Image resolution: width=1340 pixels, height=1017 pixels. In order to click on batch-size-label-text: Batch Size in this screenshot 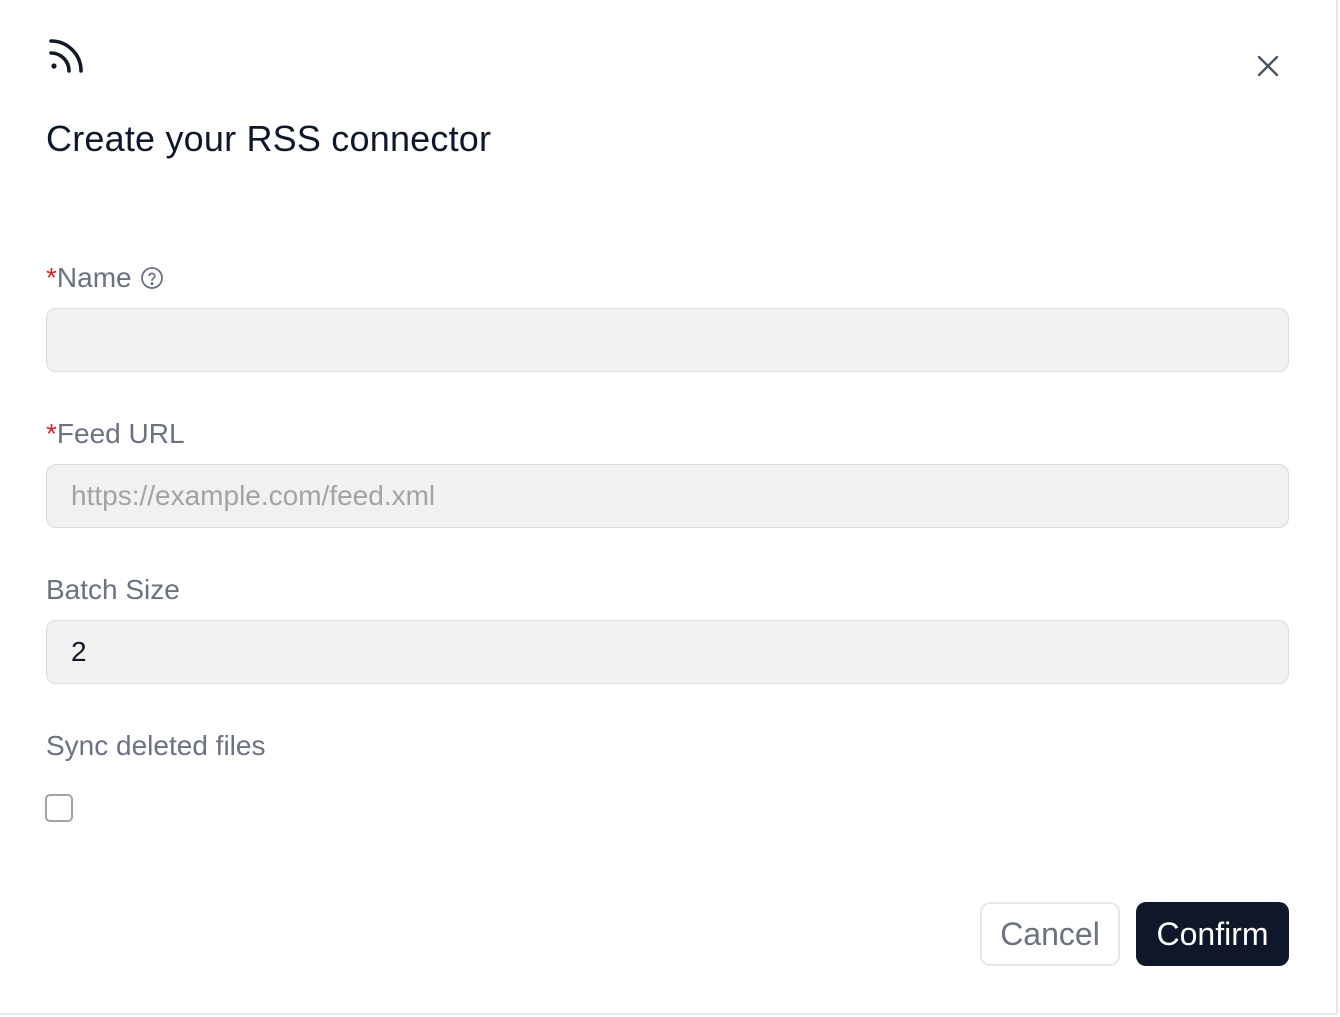, I will do `click(113, 589)`.